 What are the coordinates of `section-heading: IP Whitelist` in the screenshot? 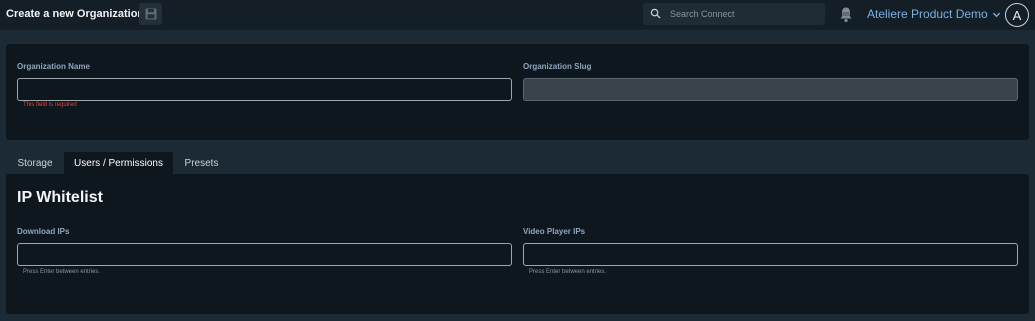 It's located at (60, 197).